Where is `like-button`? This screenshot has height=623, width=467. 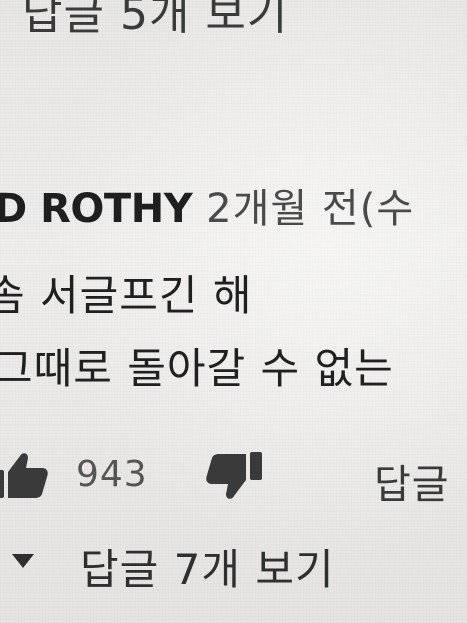
like-button is located at coordinates (25, 475).